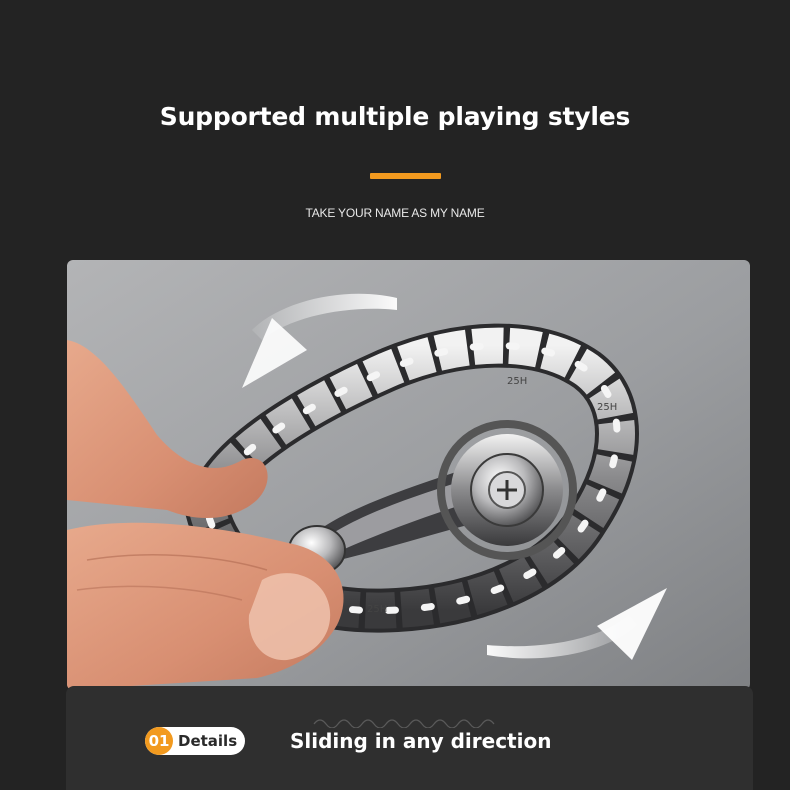 The height and width of the screenshot is (790, 790). I want to click on chain-mark-3: 25H, so click(377, 609).